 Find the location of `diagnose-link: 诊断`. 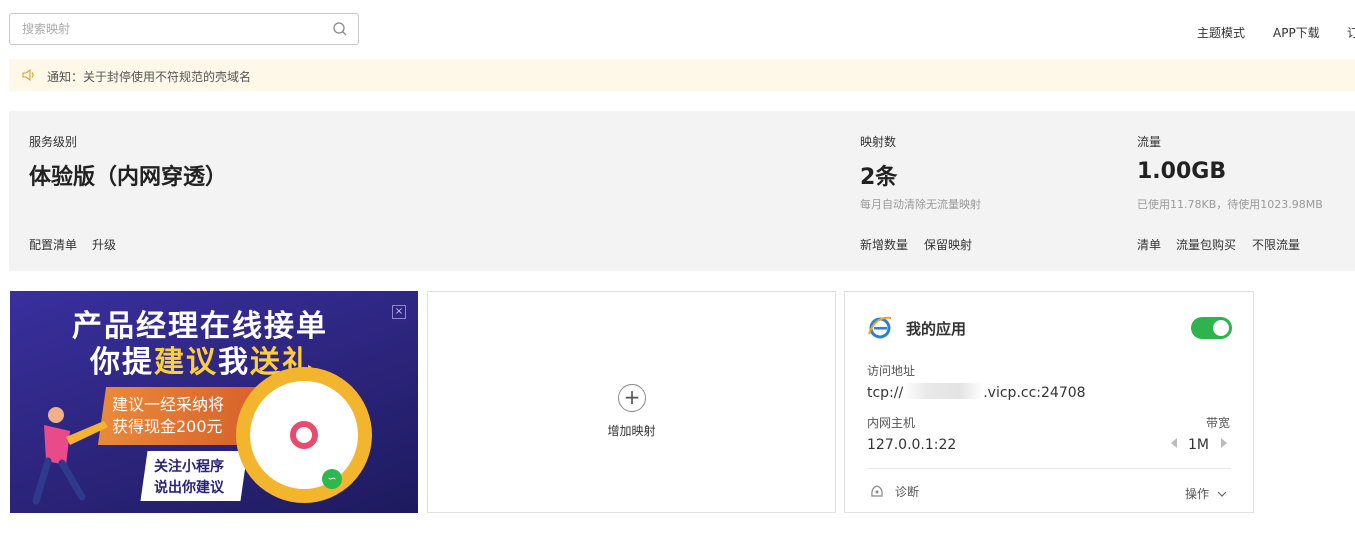

diagnose-link: 诊断 is located at coordinates (907, 491).